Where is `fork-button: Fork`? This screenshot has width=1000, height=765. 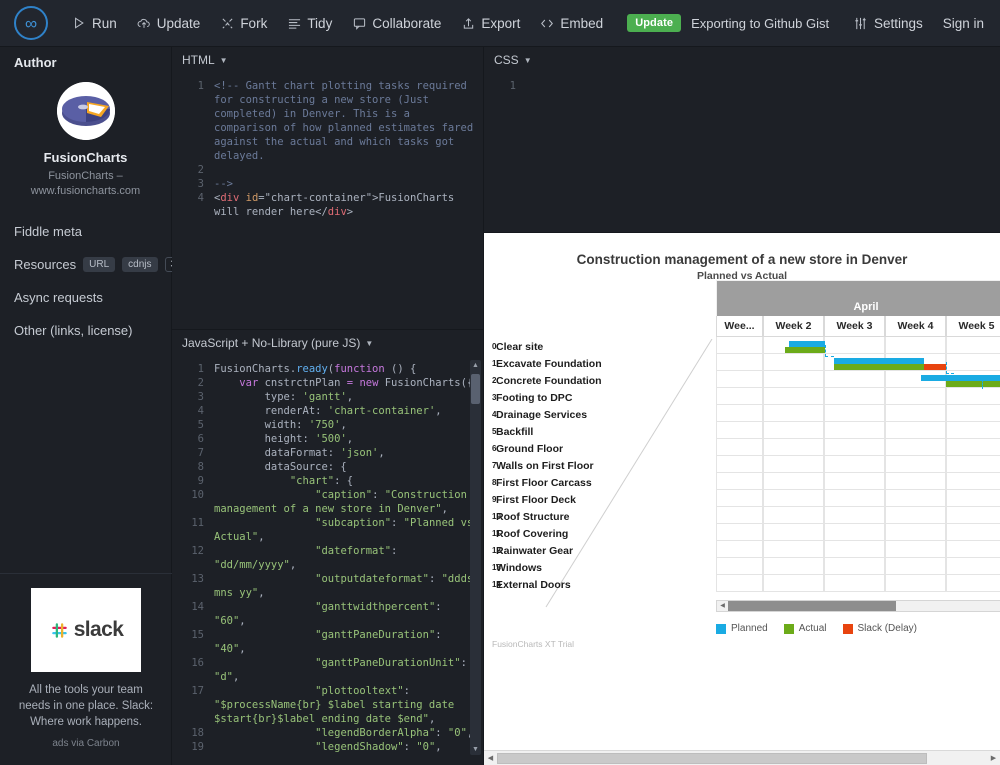 fork-button: Fork is located at coordinates (243, 23).